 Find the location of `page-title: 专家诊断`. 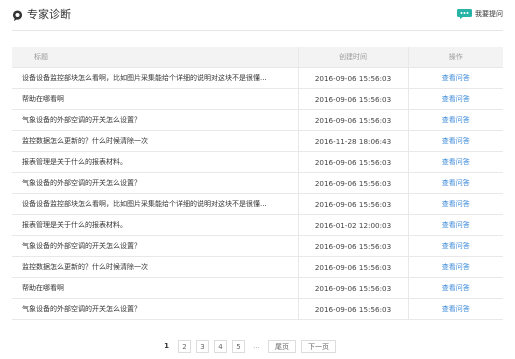

page-title: 专家诊断 is located at coordinates (49, 14).